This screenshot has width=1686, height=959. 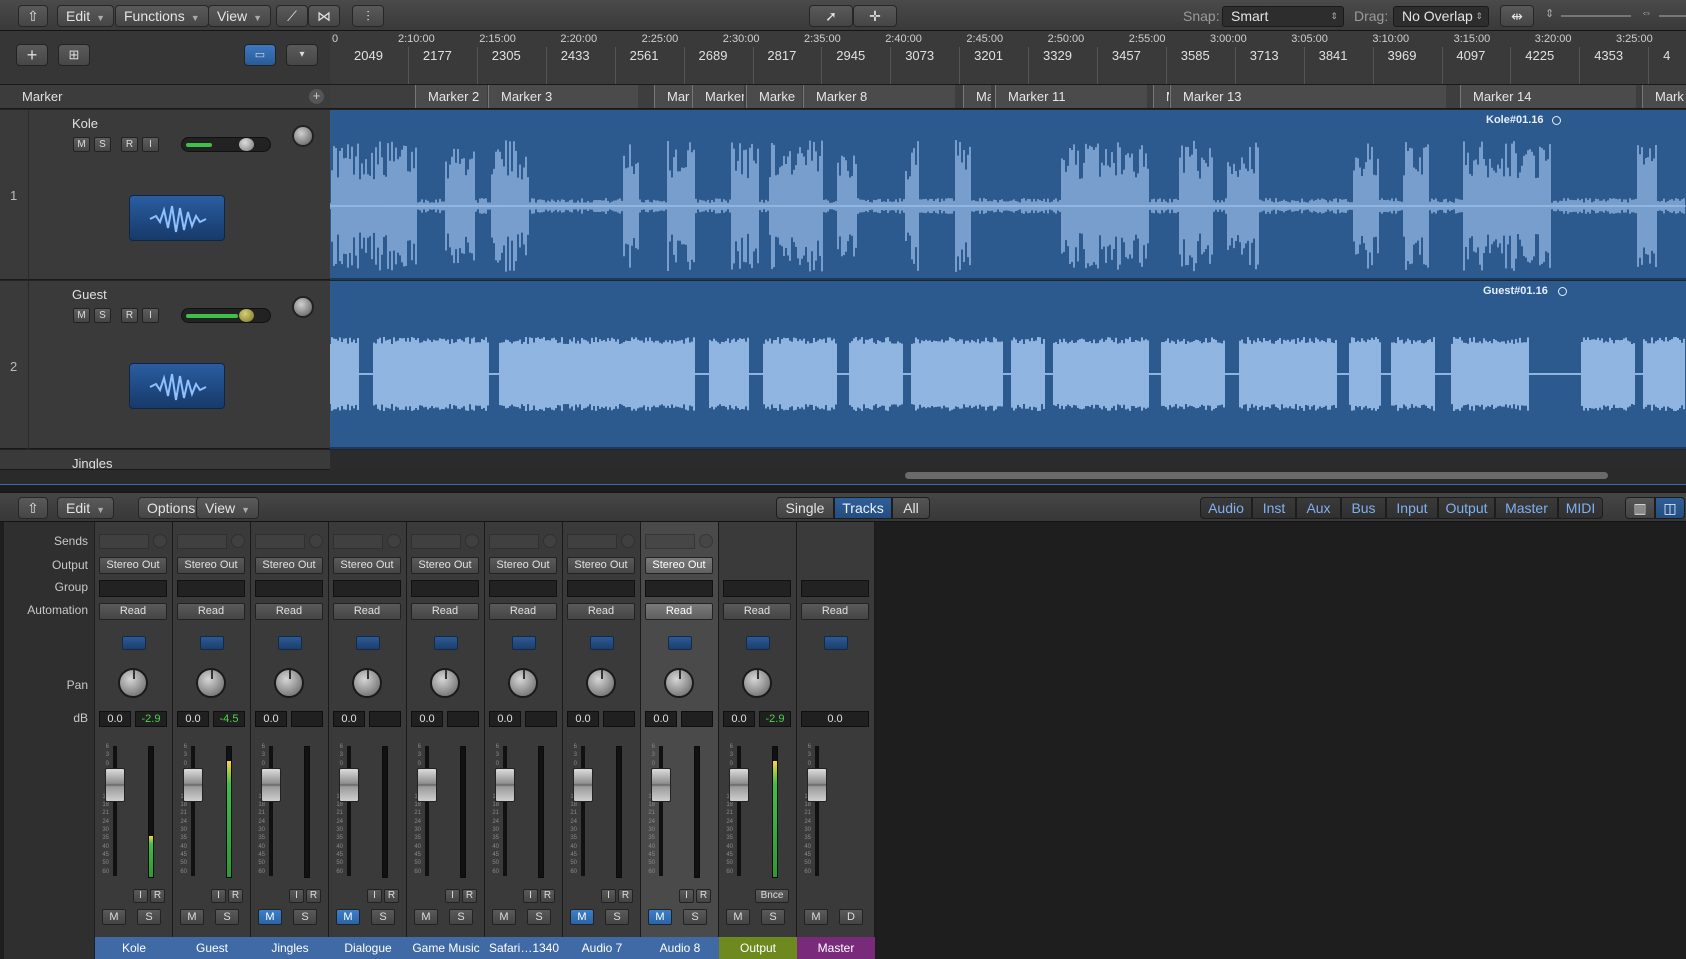 I want to click on channel-name: Jingles, so click(x=290, y=948).